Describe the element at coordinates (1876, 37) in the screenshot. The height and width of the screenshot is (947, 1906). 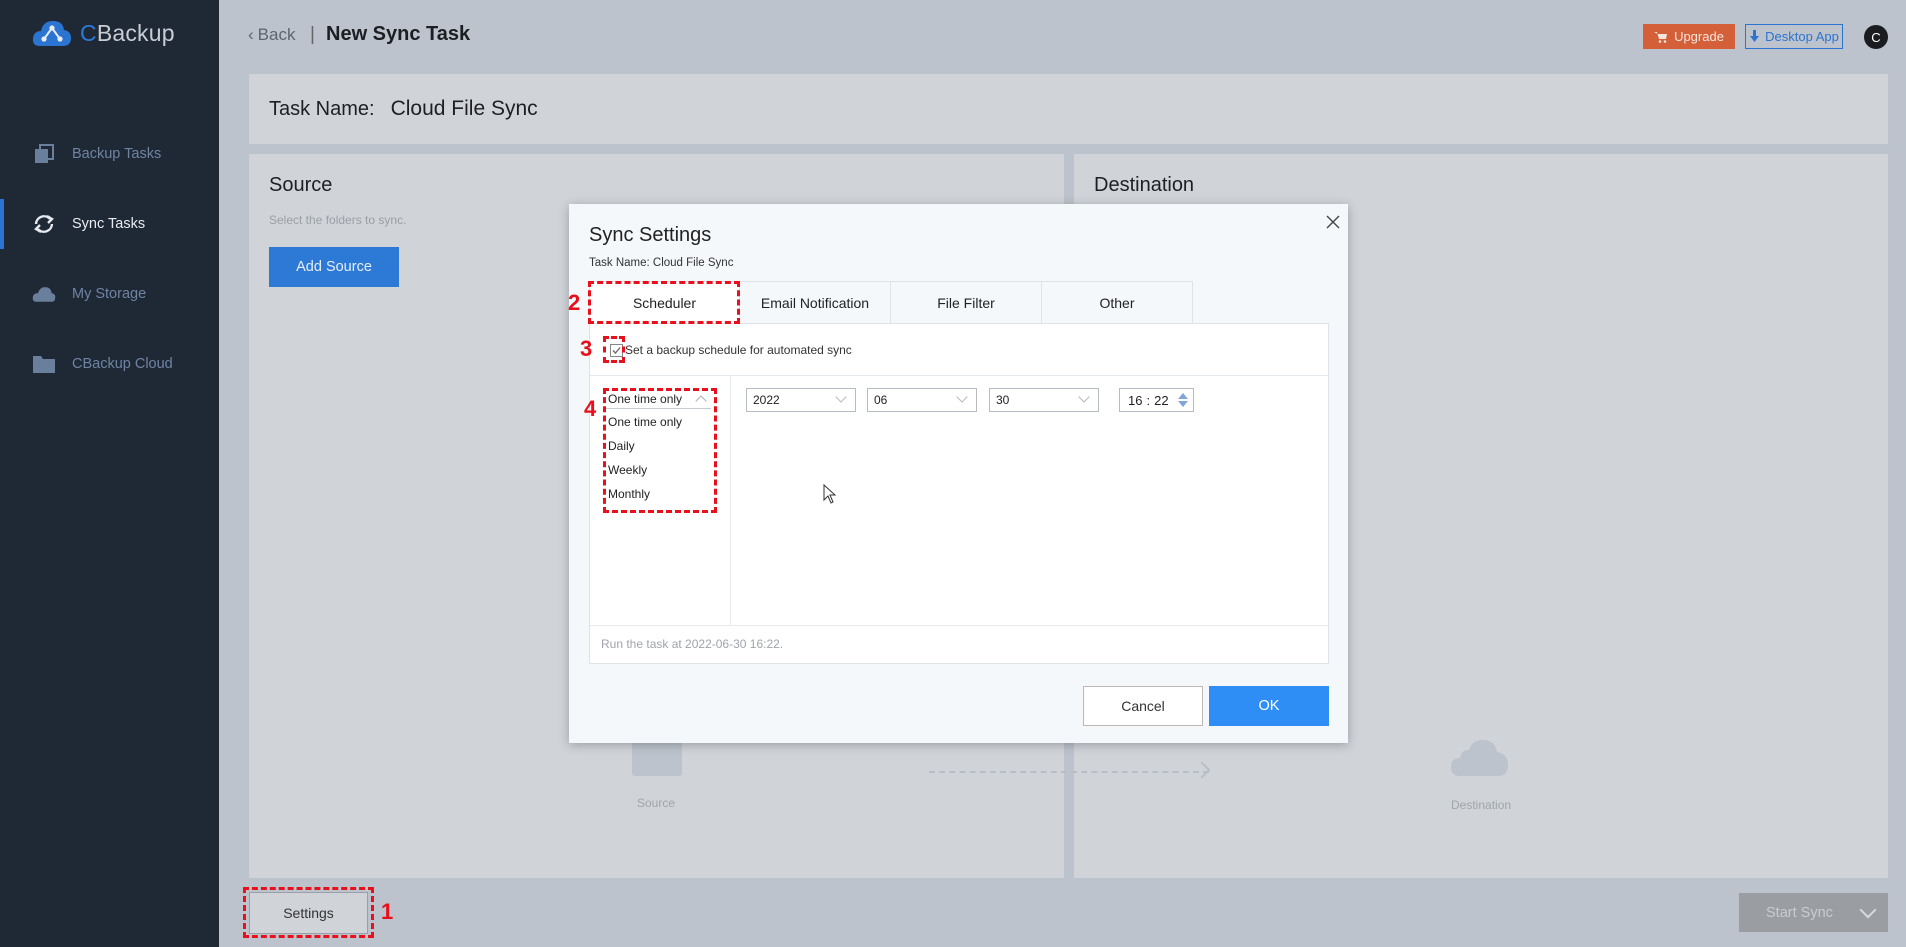
I see `avatar: C` at that location.